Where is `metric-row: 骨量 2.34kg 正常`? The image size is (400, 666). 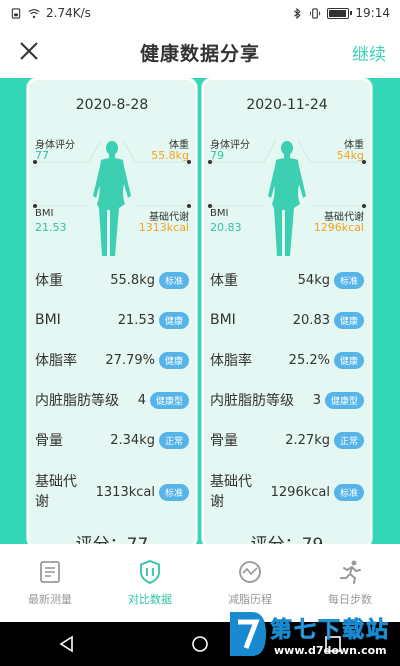
metric-row: 骨量 2.34kg 正常 is located at coordinates (112, 440).